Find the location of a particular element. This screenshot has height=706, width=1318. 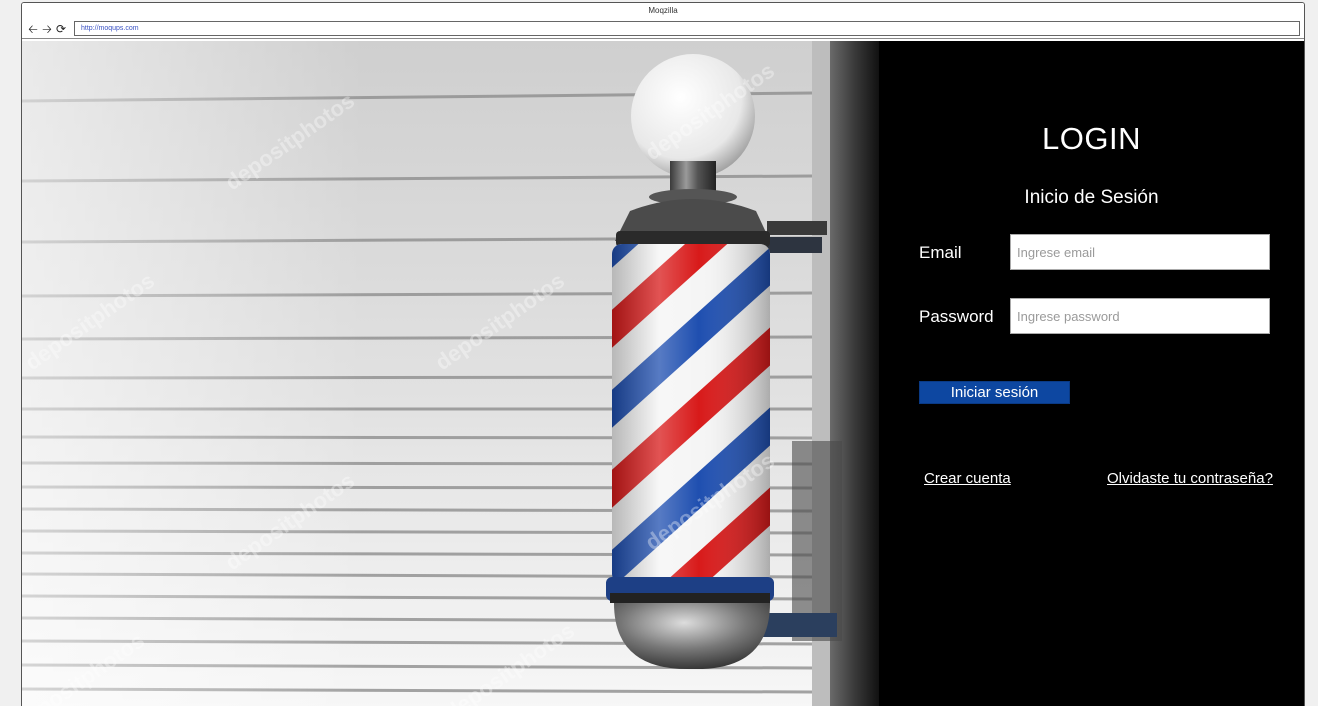

password-field is located at coordinates (1140, 316).